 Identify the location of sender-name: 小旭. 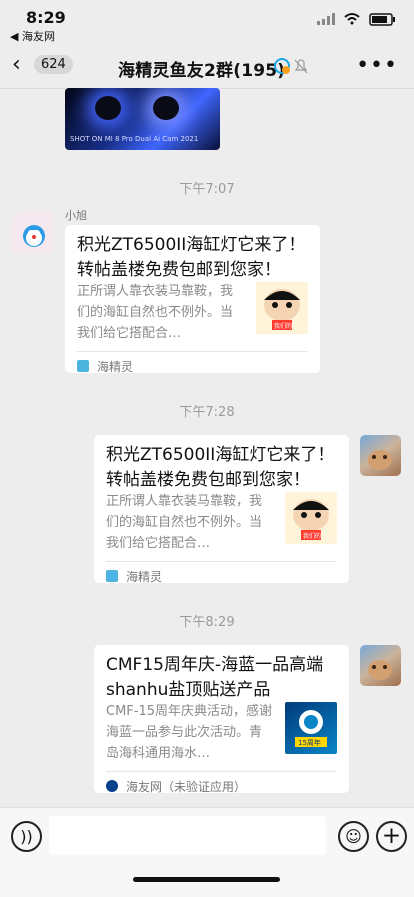
(76, 215).